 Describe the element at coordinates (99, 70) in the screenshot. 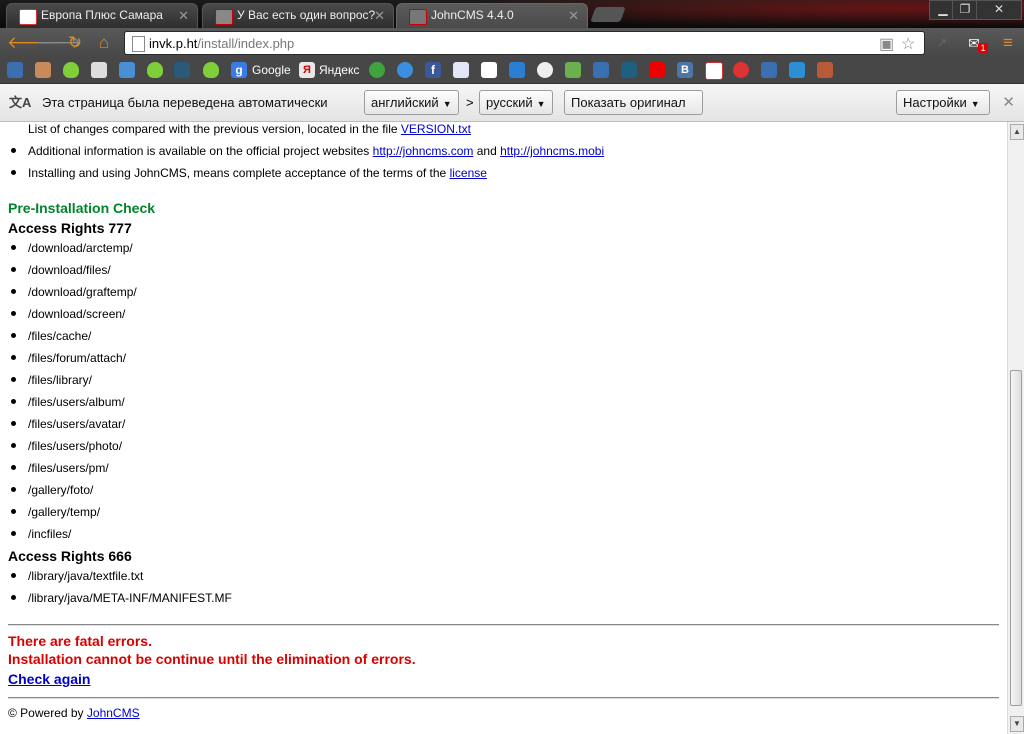

I see `bookmark-save-icon` at that location.